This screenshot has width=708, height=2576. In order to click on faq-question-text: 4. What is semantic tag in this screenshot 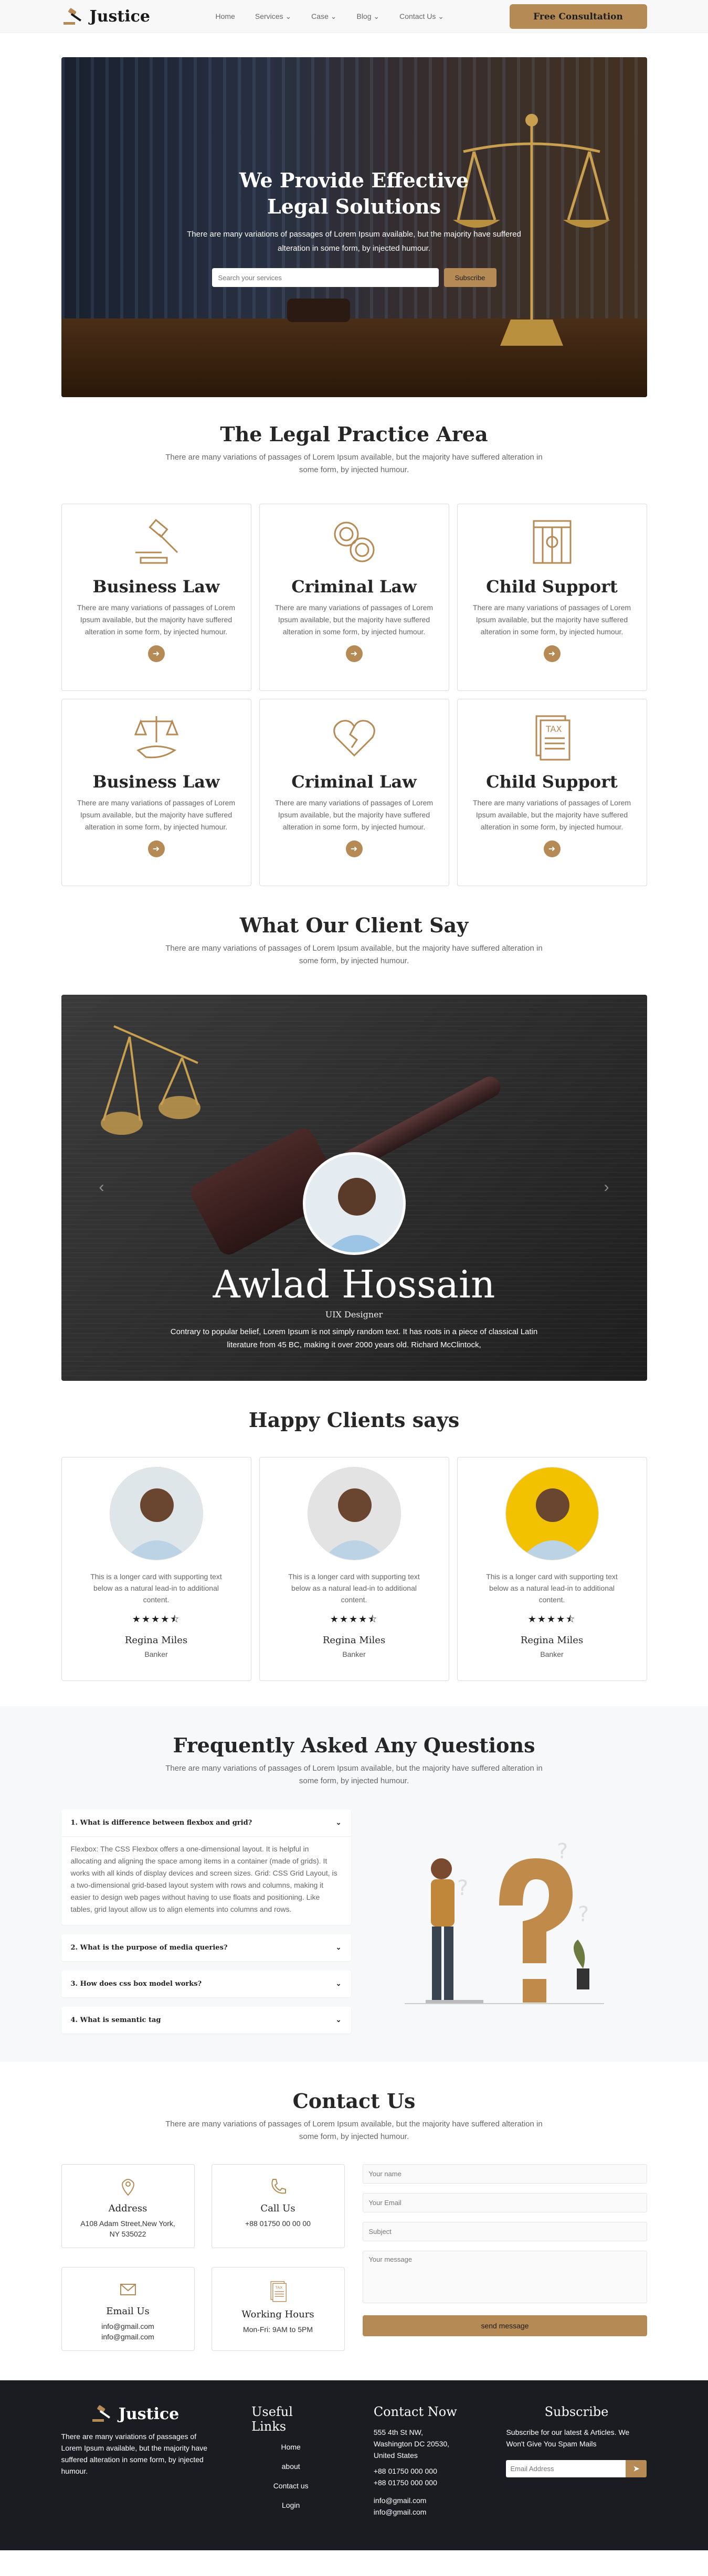, I will do `click(115, 2020)`.